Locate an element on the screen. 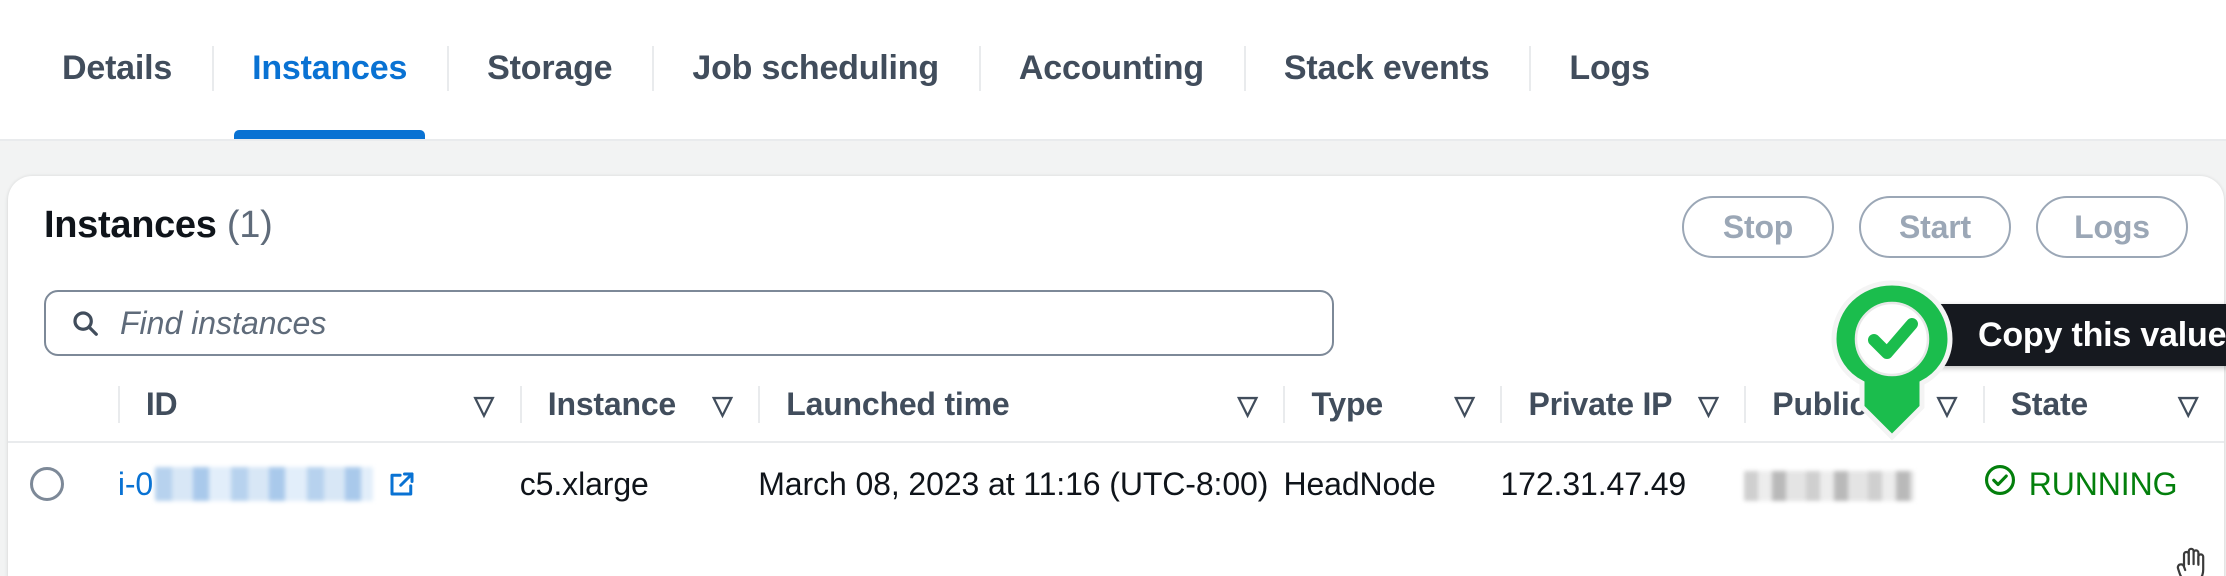 This screenshot has height=576, width=2226. col-header-private-ip: Private IP ▽ is located at coordinates (1622, 414).